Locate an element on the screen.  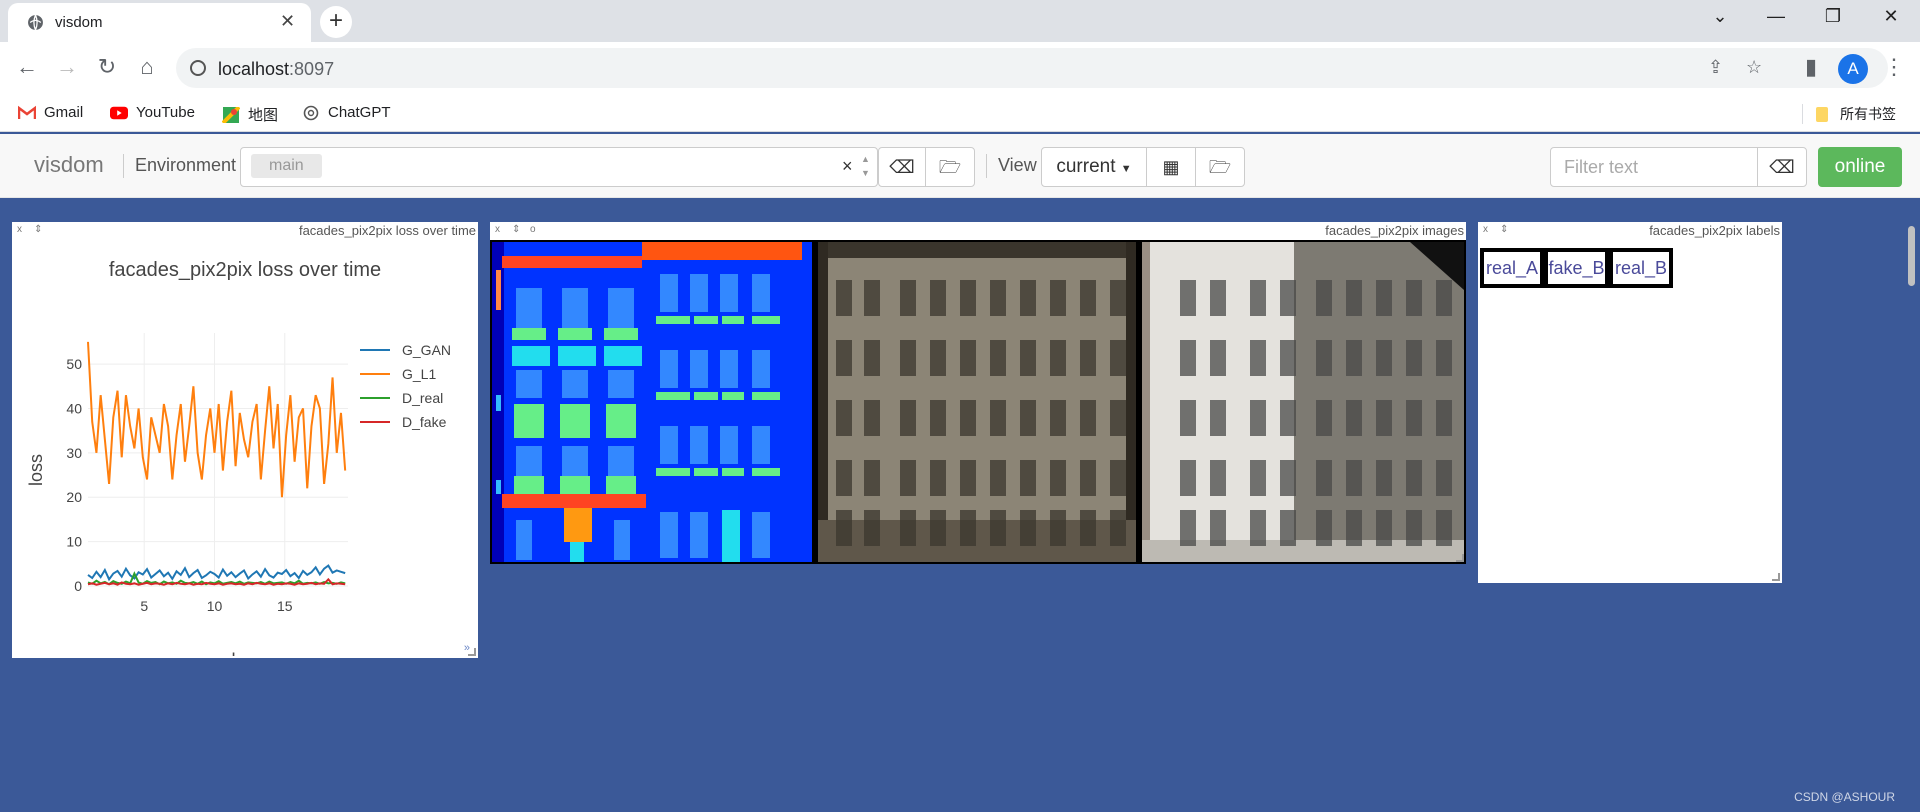
chart-legend: G_GAN G_L1 D_real D_fake is located at coordinates (405, 386).